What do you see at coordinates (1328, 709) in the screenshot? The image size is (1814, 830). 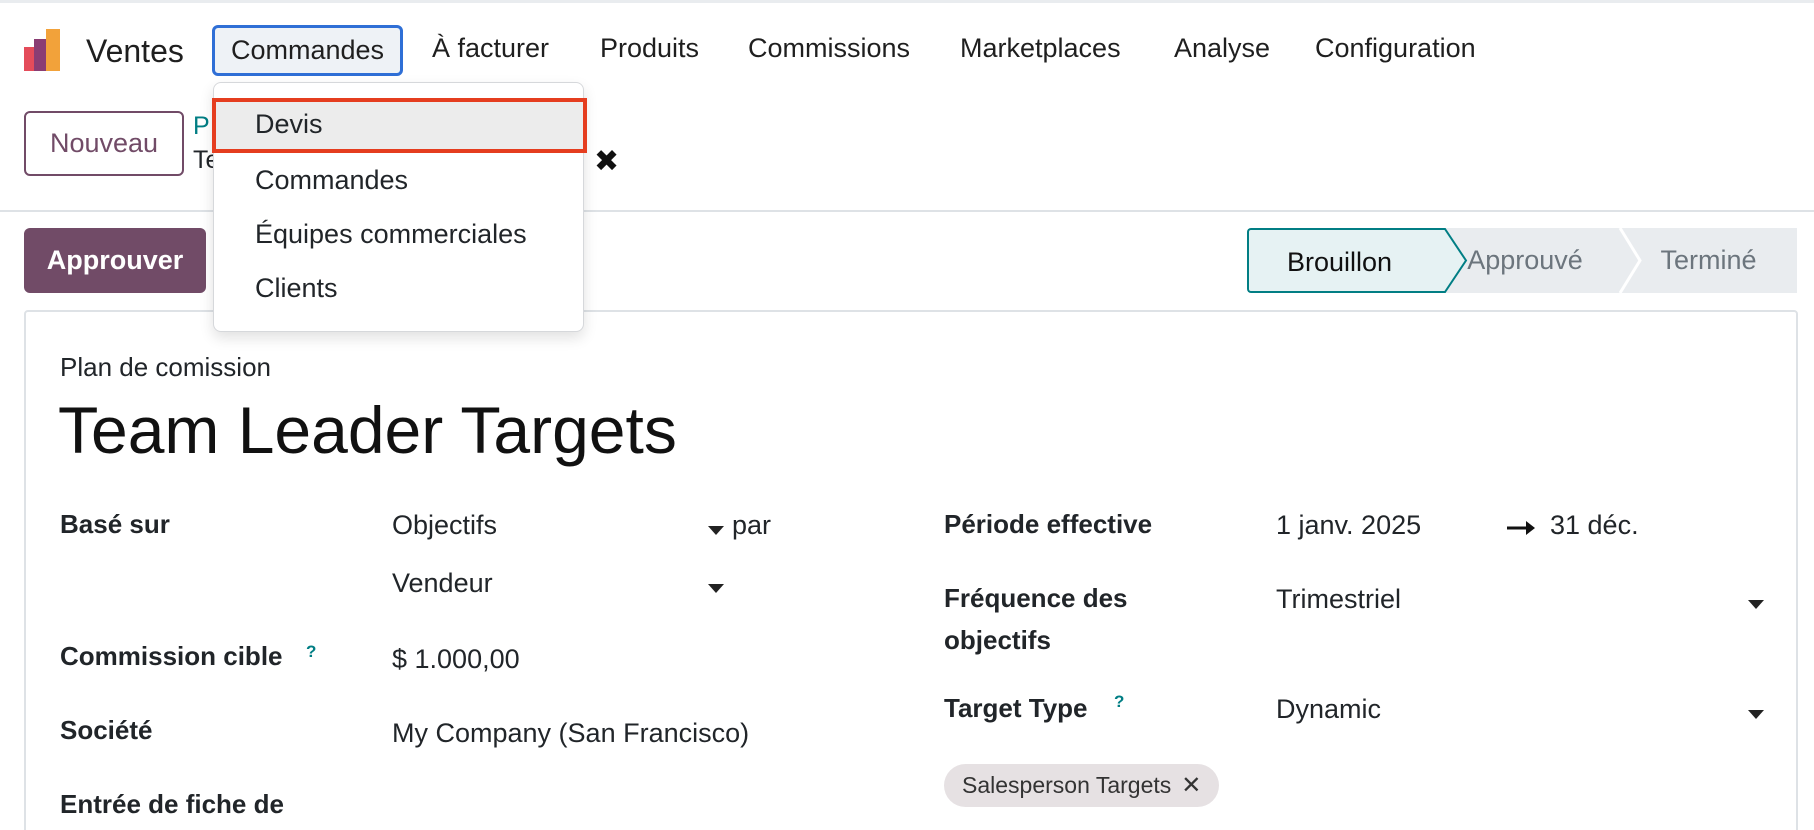 I see `target-type-select: Dynamic` at bounding box center [1328, 709].